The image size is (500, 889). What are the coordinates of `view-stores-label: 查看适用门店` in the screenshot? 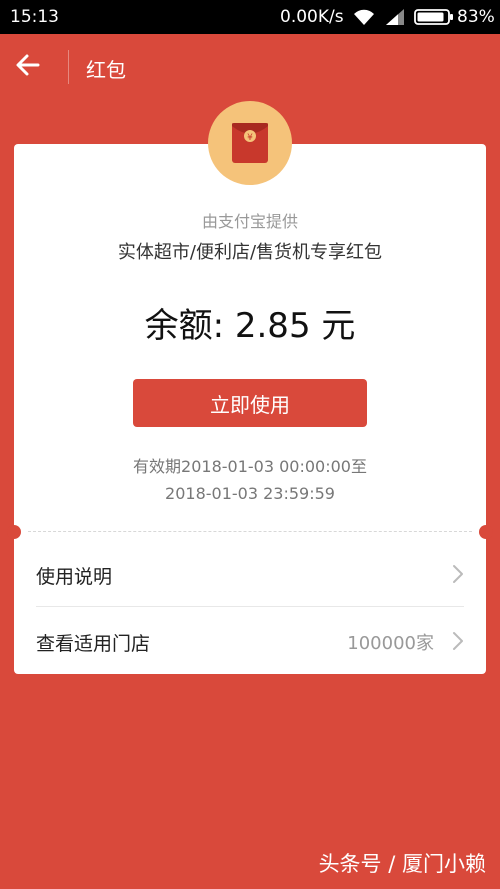 It's located at (93, 644).